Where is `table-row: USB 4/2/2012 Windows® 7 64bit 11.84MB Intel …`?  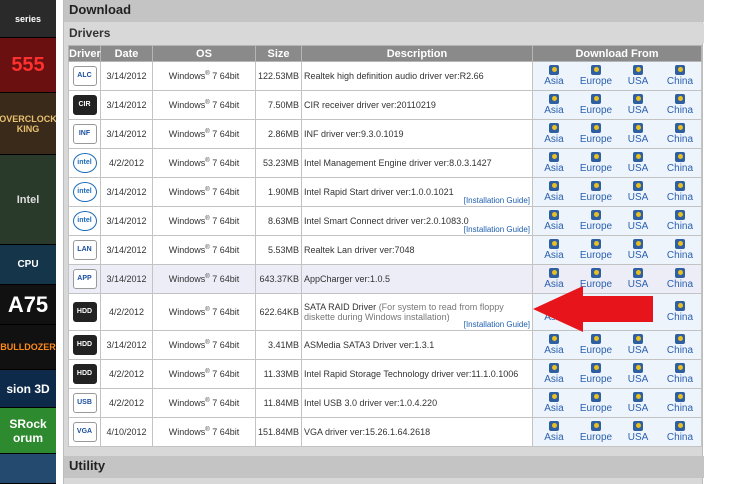
table-row: USB 4/2/2012 Windows® 7 64bit 11.84MB Intel … is located at coordinates (385, 403).